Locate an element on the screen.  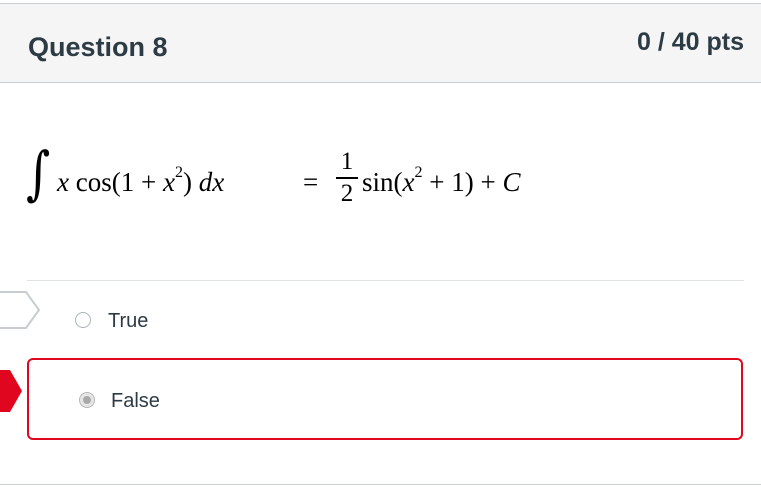
rhs-tail: + 1) + is located at coordinates (462, 182).